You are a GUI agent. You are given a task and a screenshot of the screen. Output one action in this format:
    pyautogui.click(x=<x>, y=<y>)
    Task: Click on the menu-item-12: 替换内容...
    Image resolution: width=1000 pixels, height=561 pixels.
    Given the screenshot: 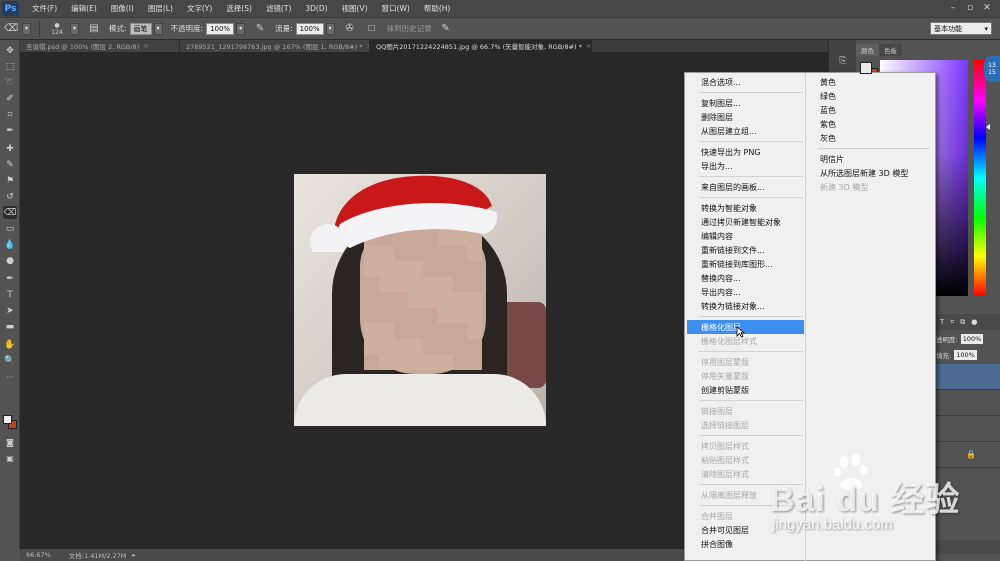 What is the action you would take?
    pyautogui.click(x=745, y=278)
    